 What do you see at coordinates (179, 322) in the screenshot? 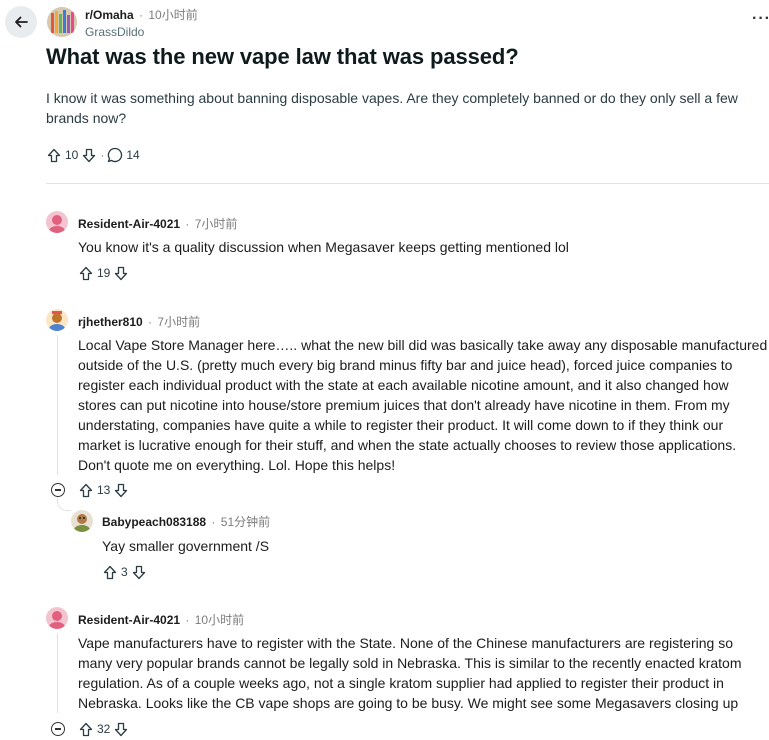
I see `comment-2-time: 7小时前` at bounding box center [179, 322].